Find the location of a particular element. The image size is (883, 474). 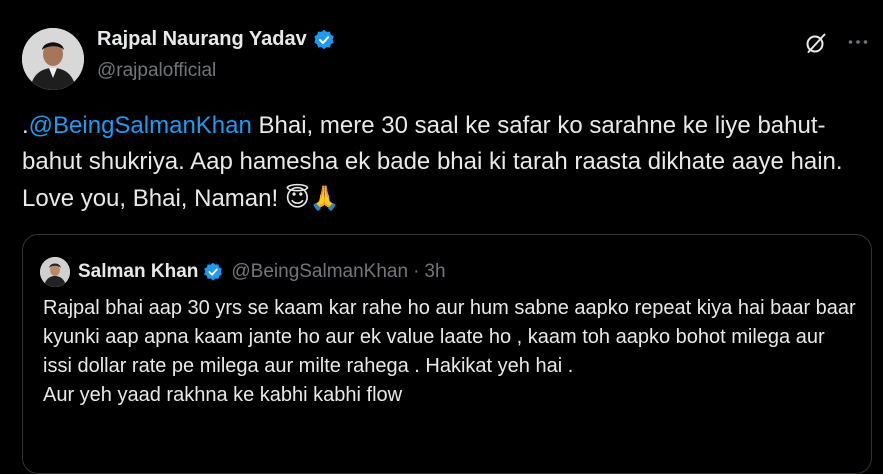

grok-icon is located at coordinates (816, 43).